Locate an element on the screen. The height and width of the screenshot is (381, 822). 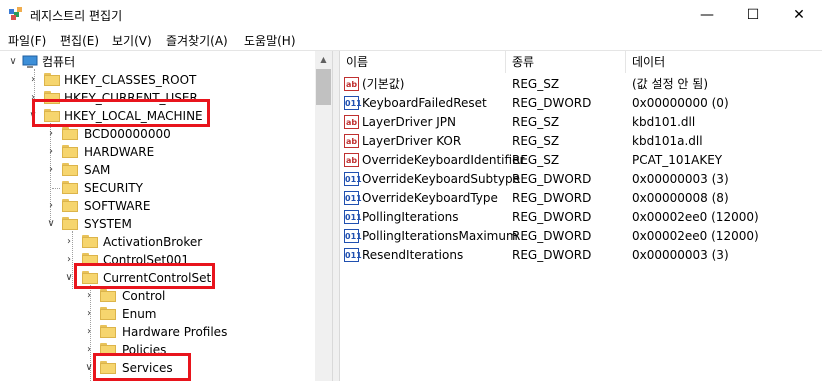
menu-favorites: 즐겨찾기(A) is located at coordinates (197, 40).